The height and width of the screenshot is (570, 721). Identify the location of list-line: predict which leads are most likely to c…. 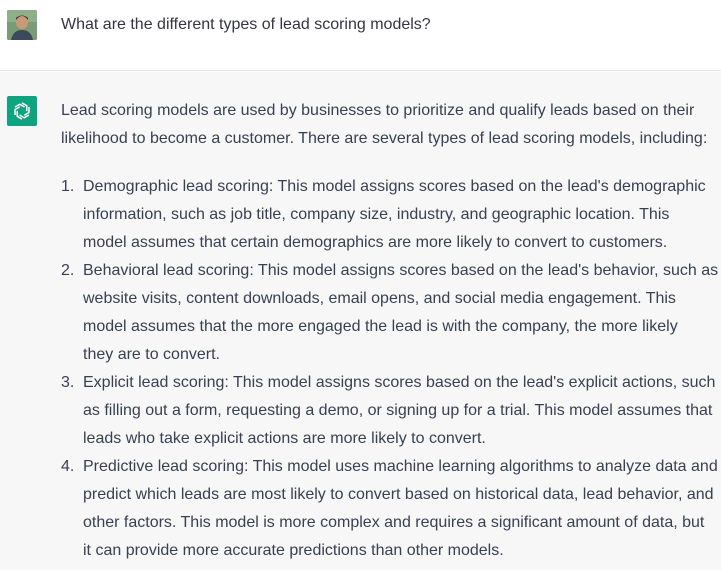
(398, 494).